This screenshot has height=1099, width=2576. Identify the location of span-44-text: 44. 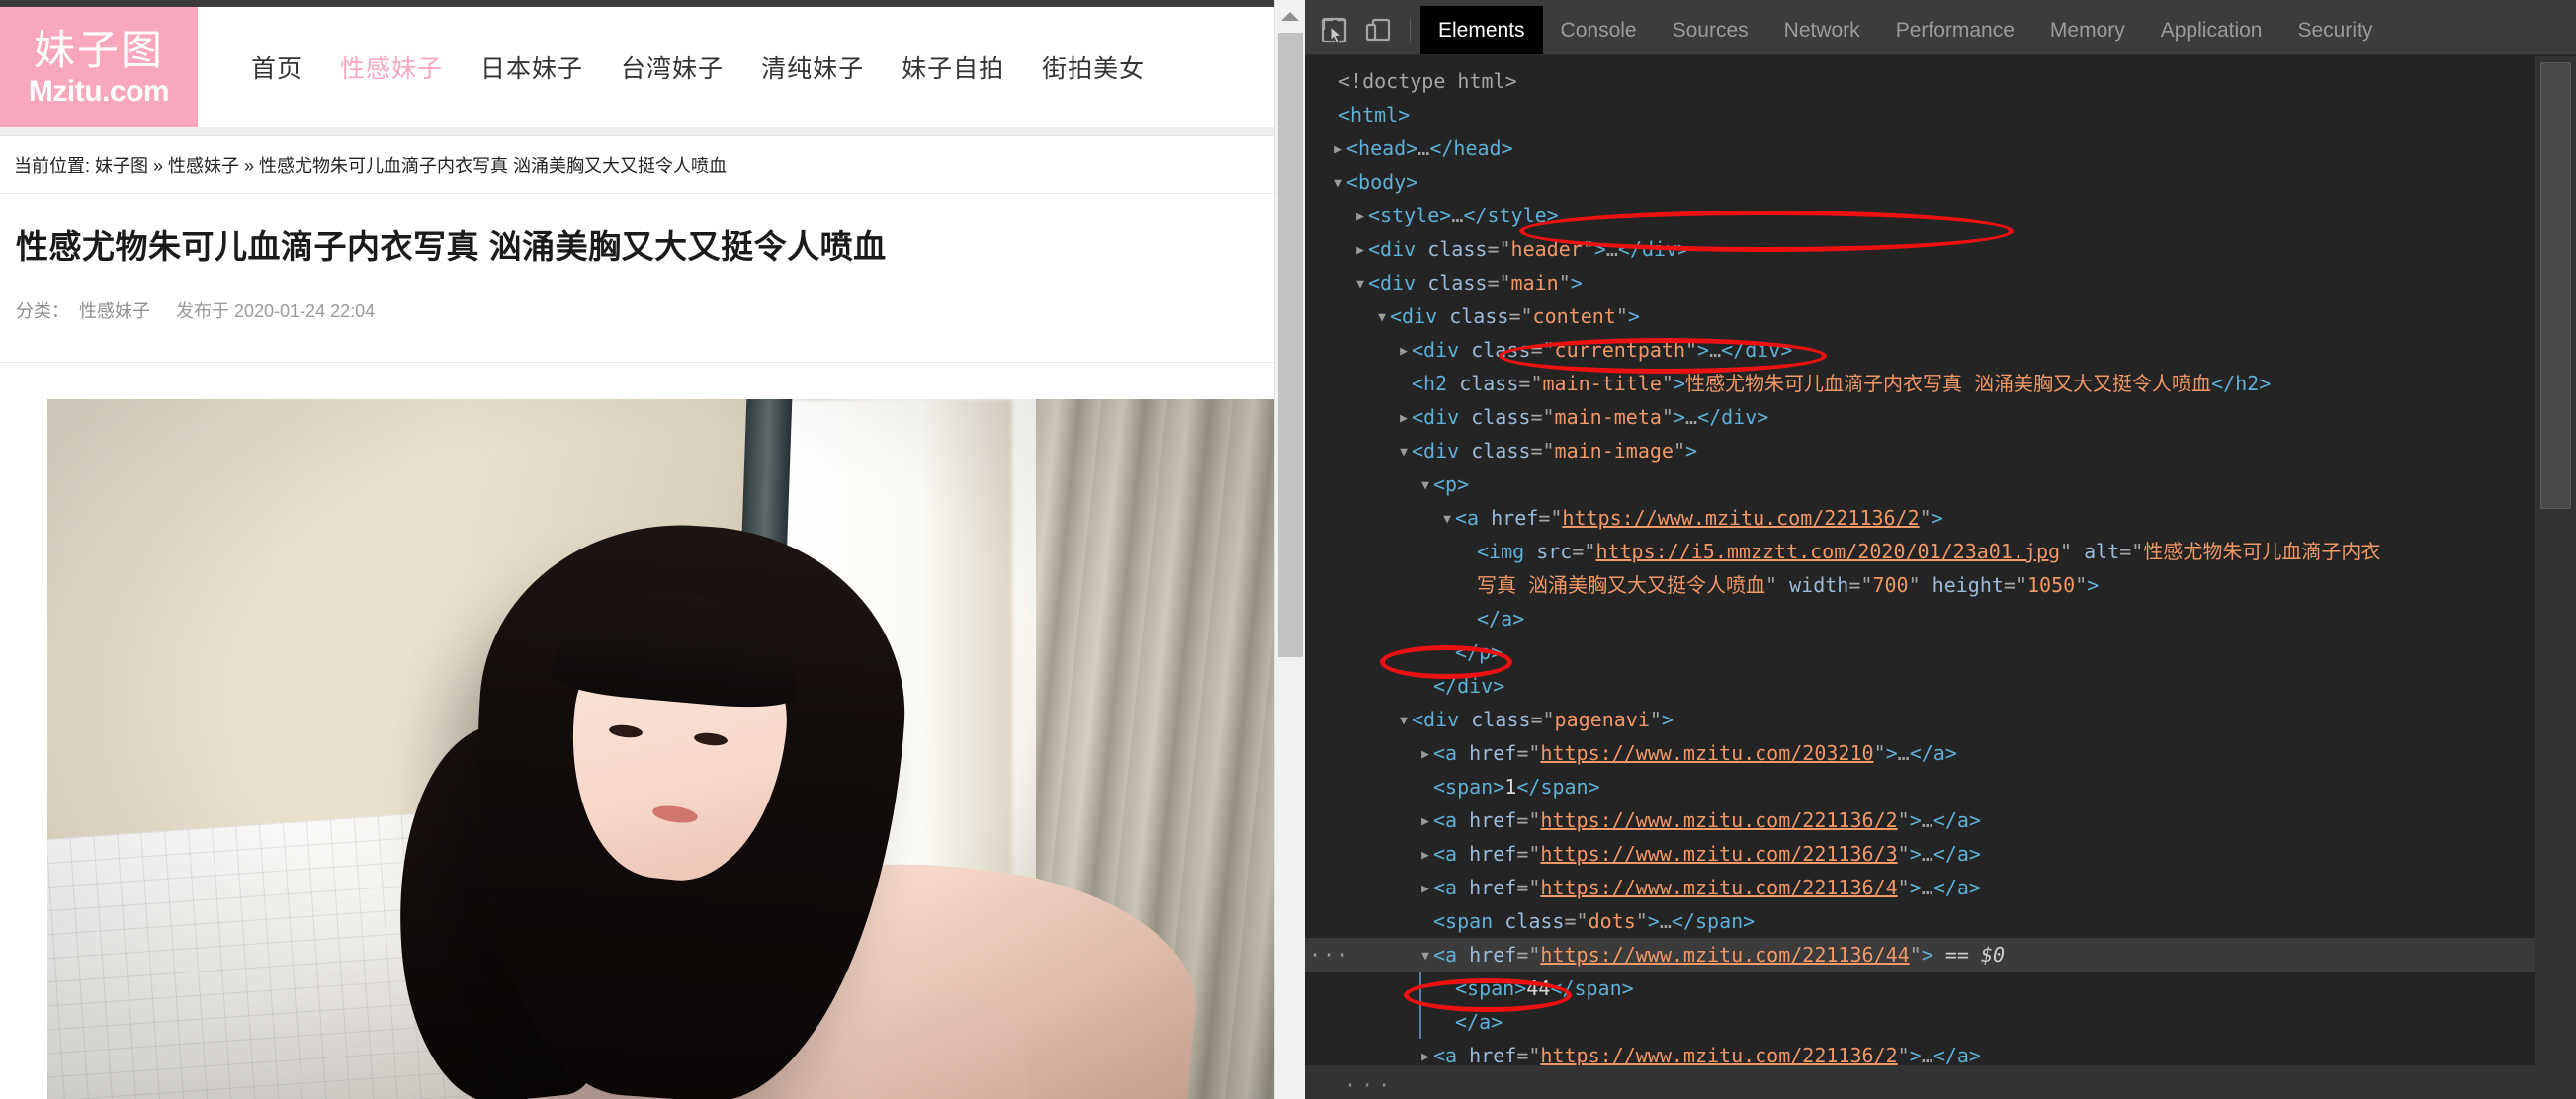
(1538, 988).